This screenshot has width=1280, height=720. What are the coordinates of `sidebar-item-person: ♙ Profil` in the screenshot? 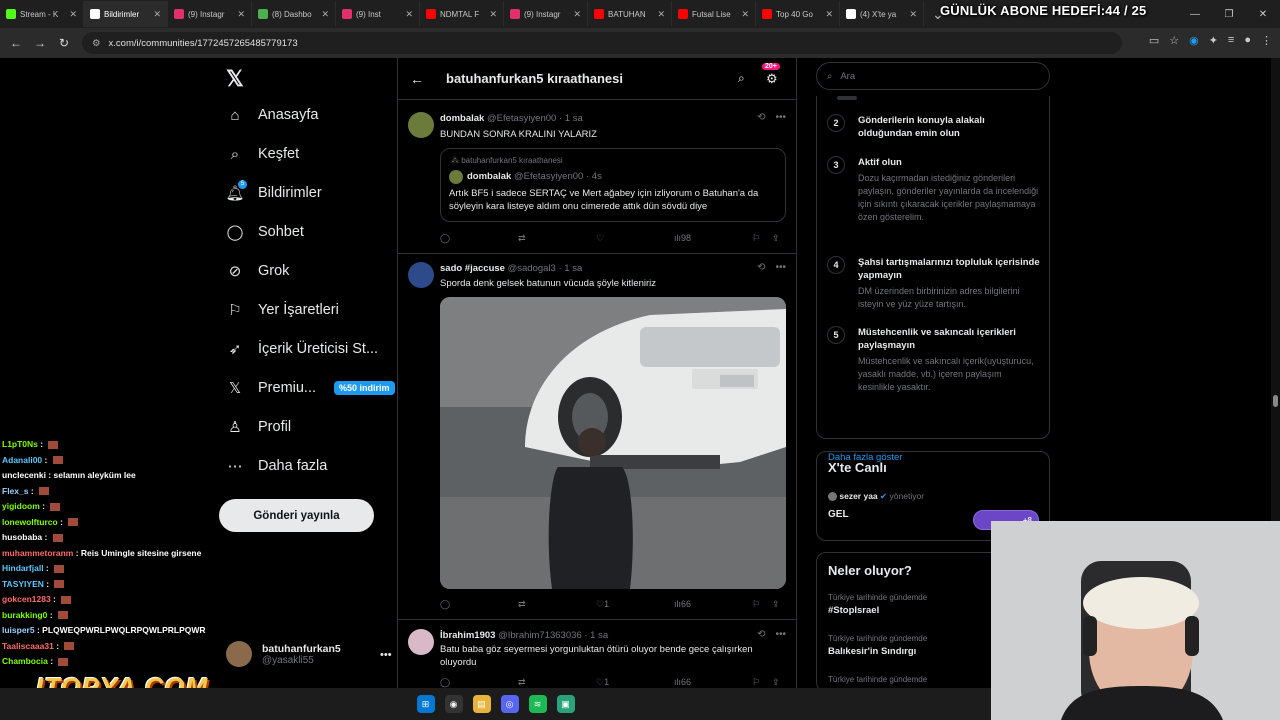 It's located at (258, 427).